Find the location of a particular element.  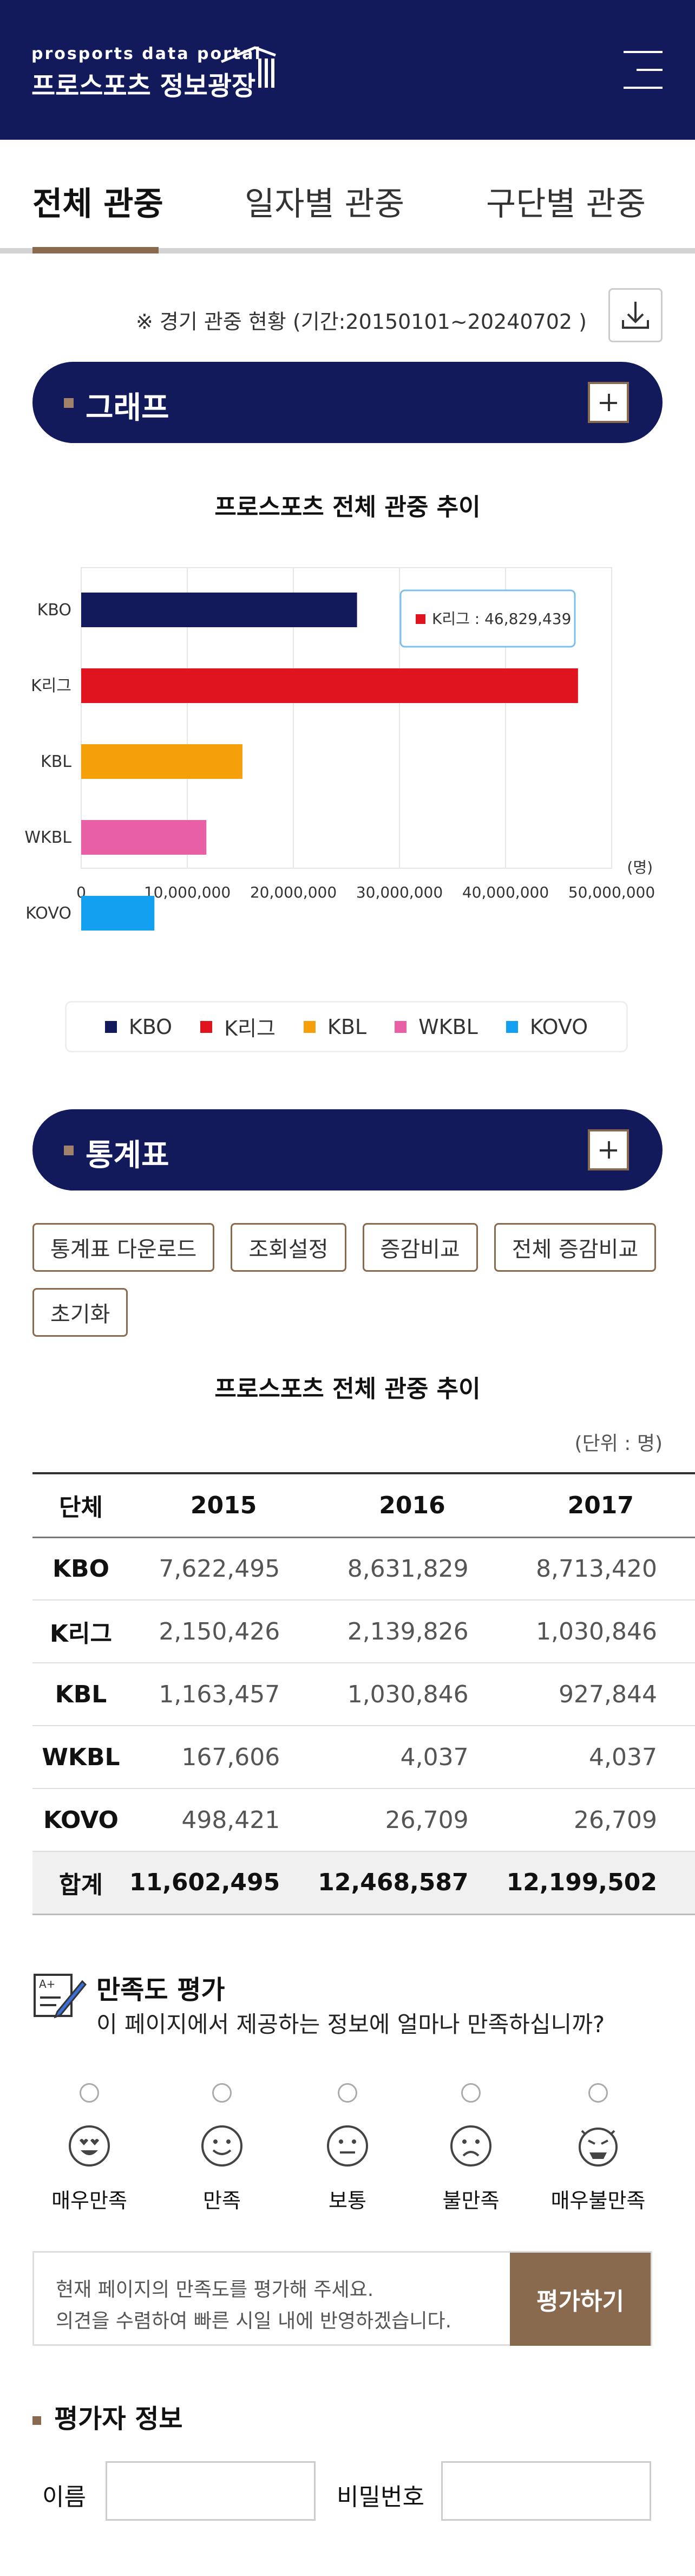

value-cell: 2,150,426 is located at coordinates (223, 1631).